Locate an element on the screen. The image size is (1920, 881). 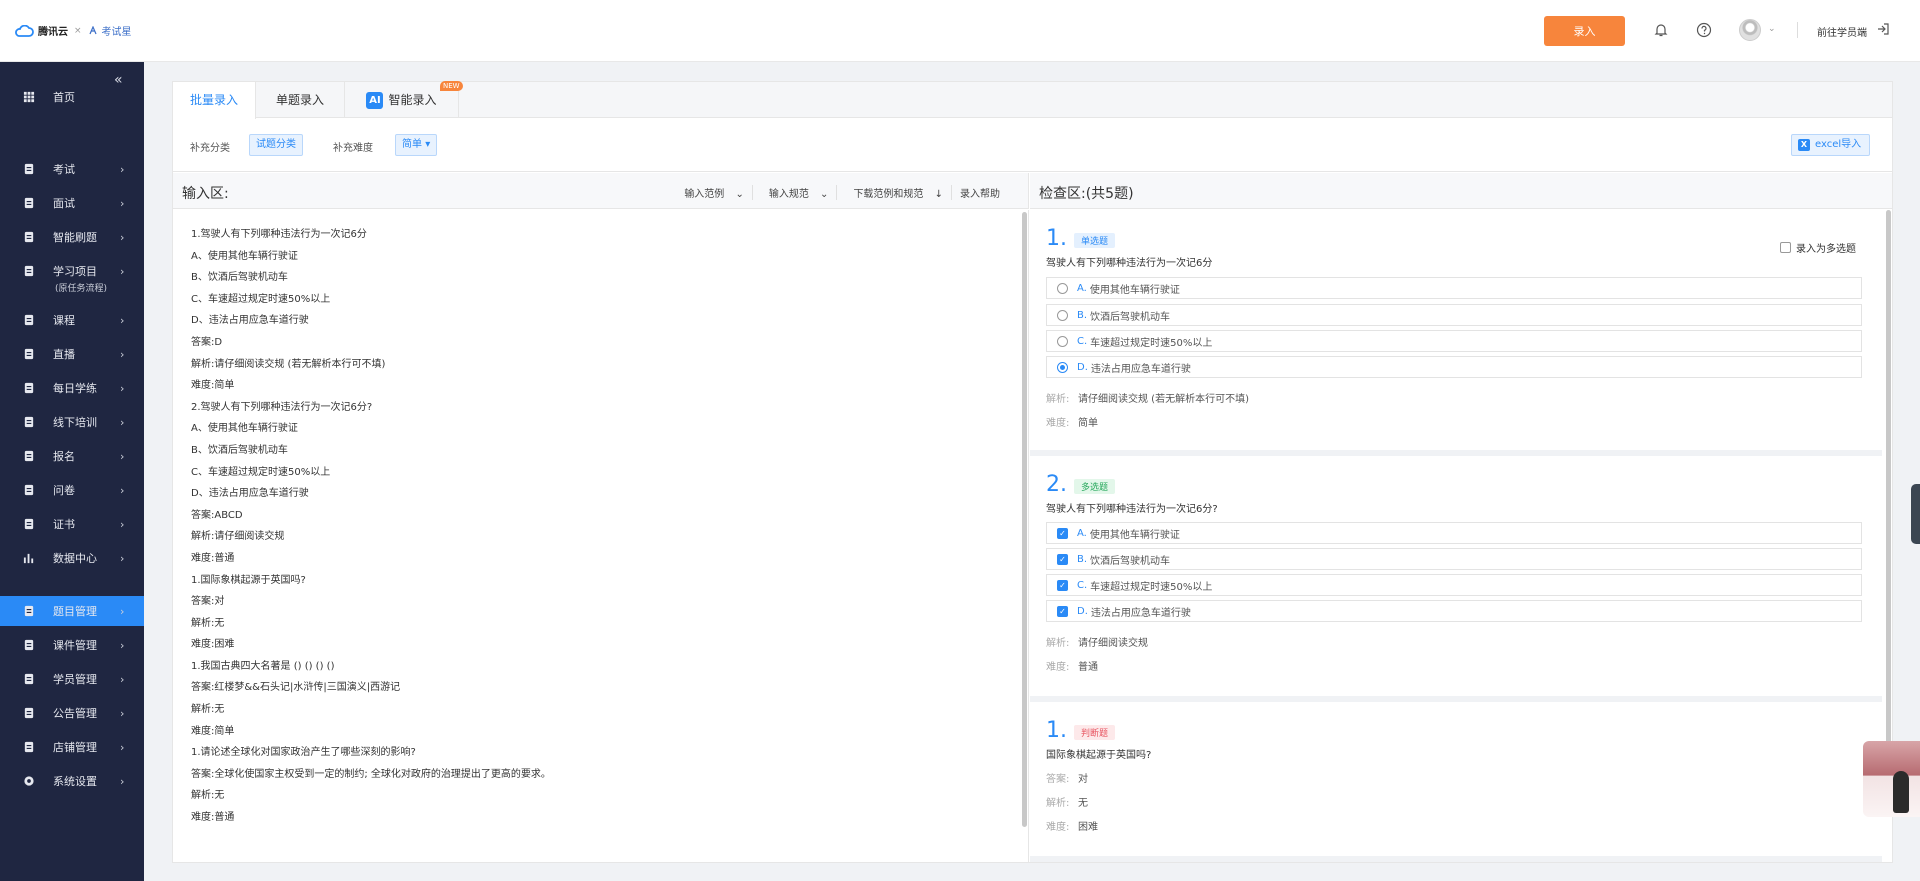
option-key: B. is located at coordinates (1082, 559).